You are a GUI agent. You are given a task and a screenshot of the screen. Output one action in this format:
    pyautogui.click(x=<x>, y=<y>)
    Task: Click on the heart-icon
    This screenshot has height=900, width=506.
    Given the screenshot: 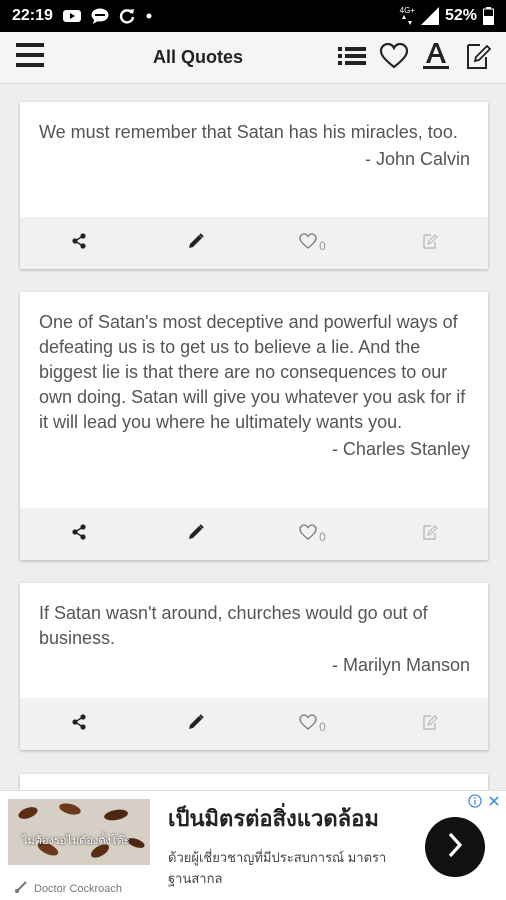 What is the action you would take?
    pyautogui.click(x=394, y=58)
    